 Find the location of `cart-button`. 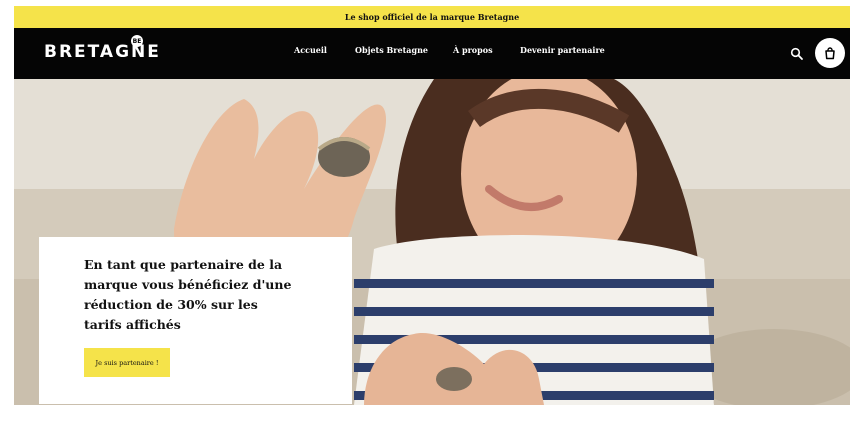

cart-button is located at coordinates (830, 53).